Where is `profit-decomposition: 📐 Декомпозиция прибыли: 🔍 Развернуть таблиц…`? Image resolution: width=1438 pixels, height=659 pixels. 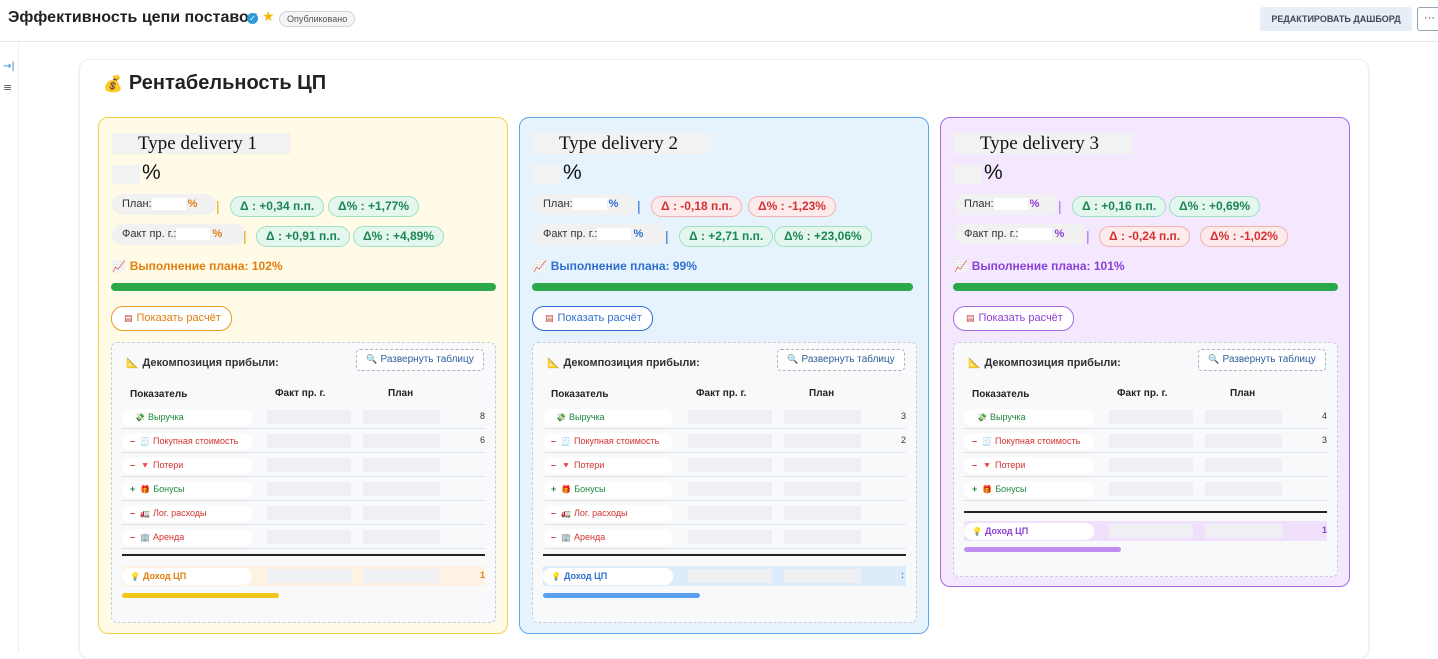
profit-decomposition: 📐 Декомпозиция прибыли: 🔍 Развернуть таблиц… is located at coordinates (303, 482).